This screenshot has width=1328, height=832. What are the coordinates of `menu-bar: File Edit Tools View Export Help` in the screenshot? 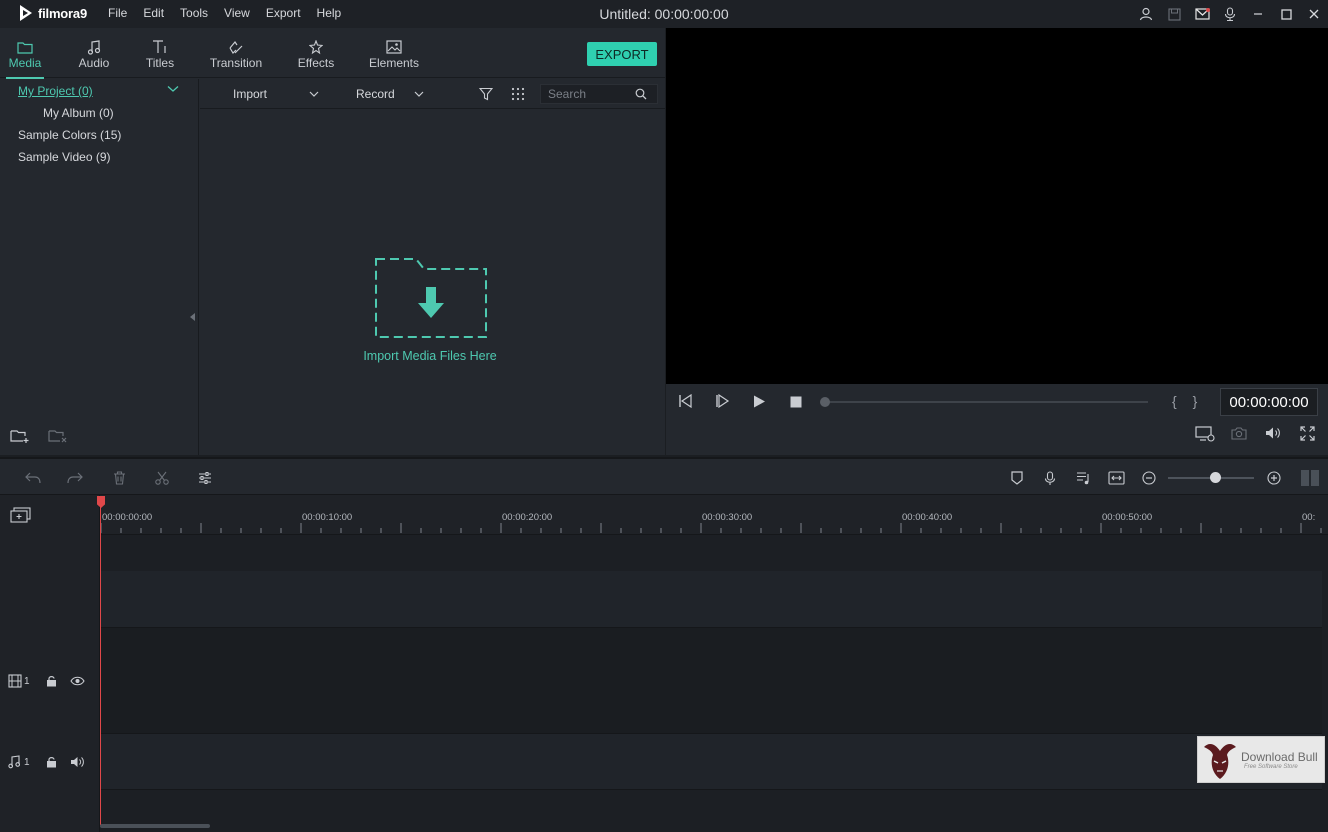 It's located at (224, 13).